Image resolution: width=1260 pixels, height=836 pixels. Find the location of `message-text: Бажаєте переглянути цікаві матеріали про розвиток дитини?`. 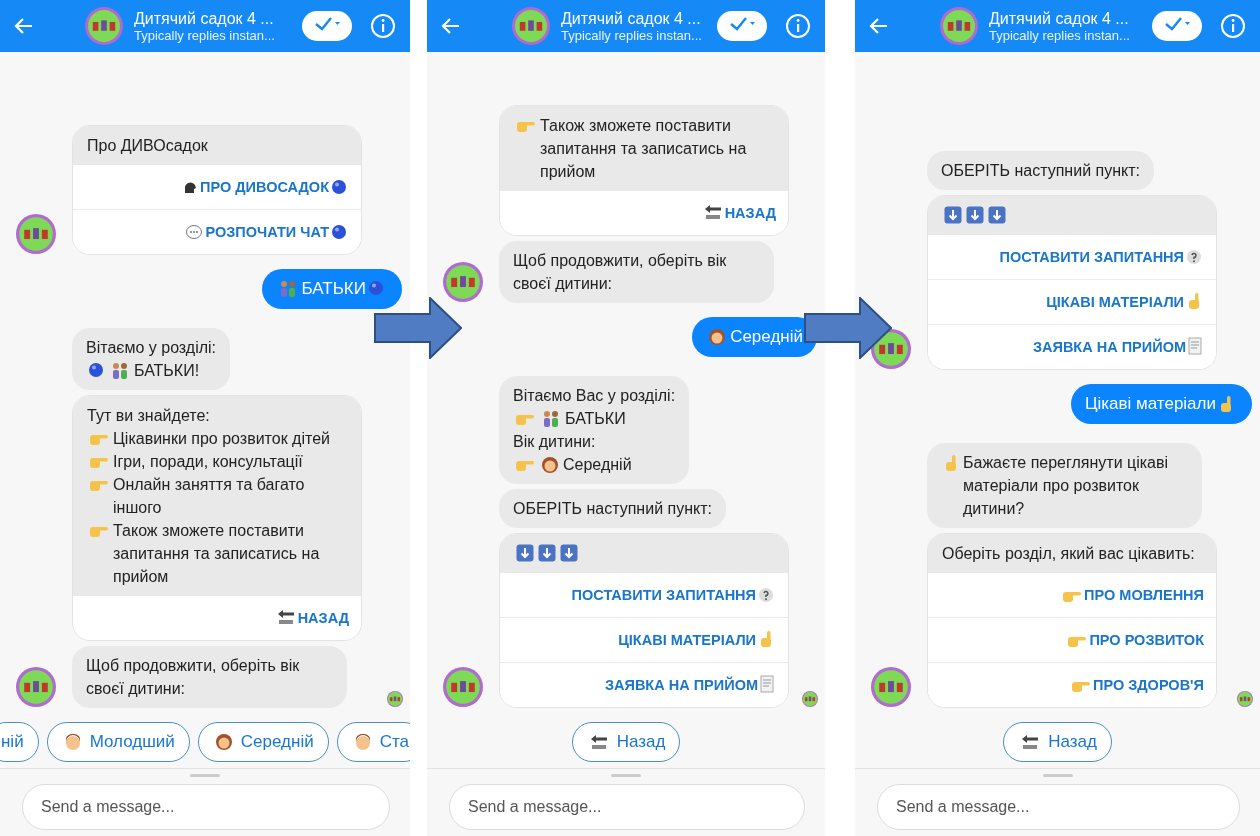

message-text: Бажаєте переглянути цікаві матеріали про розвиток дитини? is located at coordinates (1066, 486).